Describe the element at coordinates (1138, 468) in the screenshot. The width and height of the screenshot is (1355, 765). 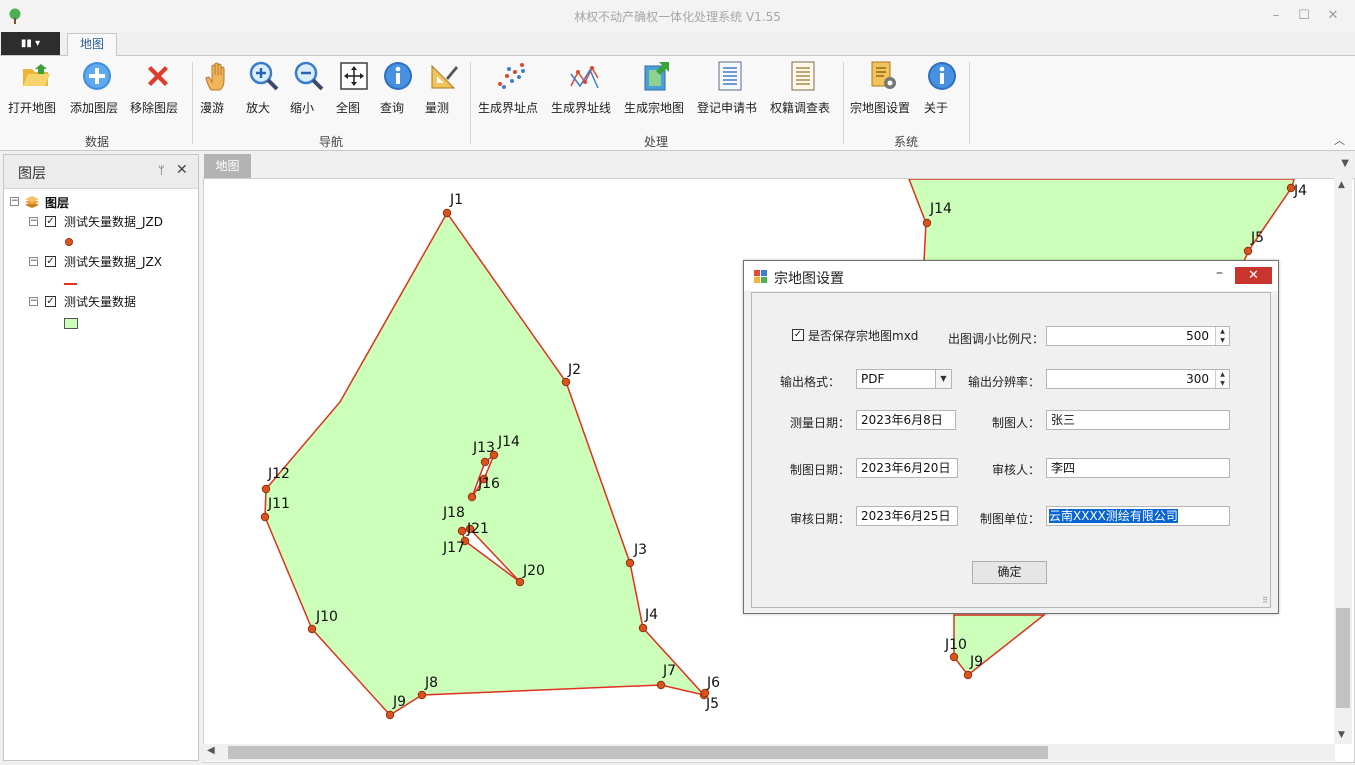
I see `reviewer-input: 李四` at that location.